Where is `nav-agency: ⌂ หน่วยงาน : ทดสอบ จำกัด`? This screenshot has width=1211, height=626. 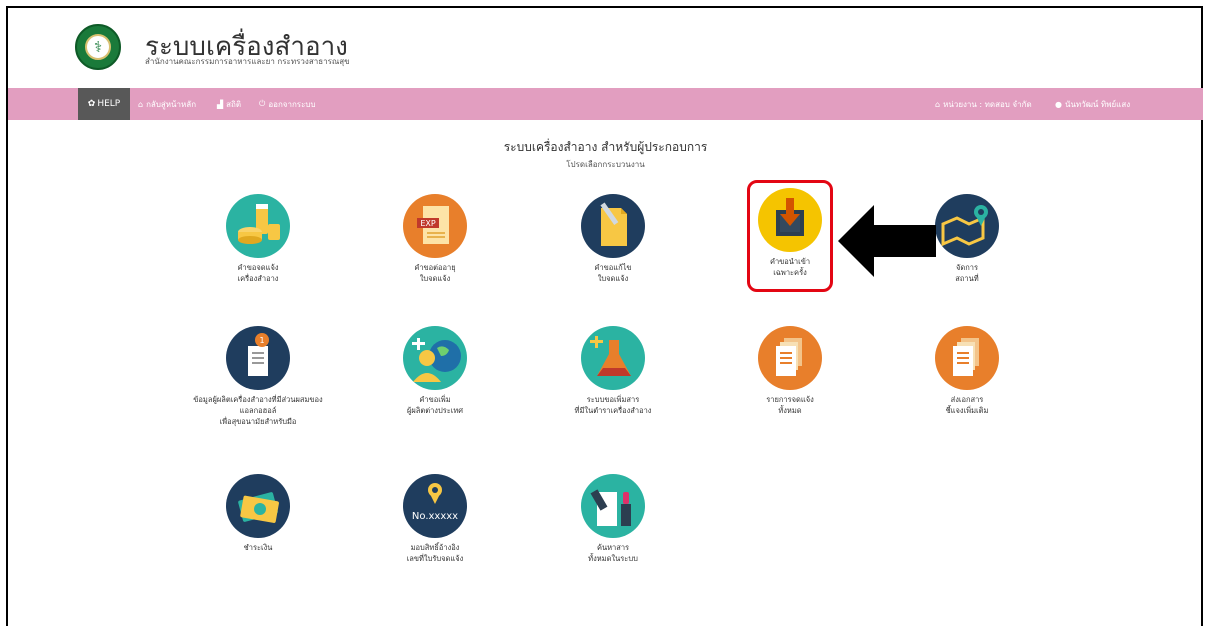
nav-agency: ⌂ หน่วยงาน : ทดสอบ จำกัด is located at coordinates (983, 104).